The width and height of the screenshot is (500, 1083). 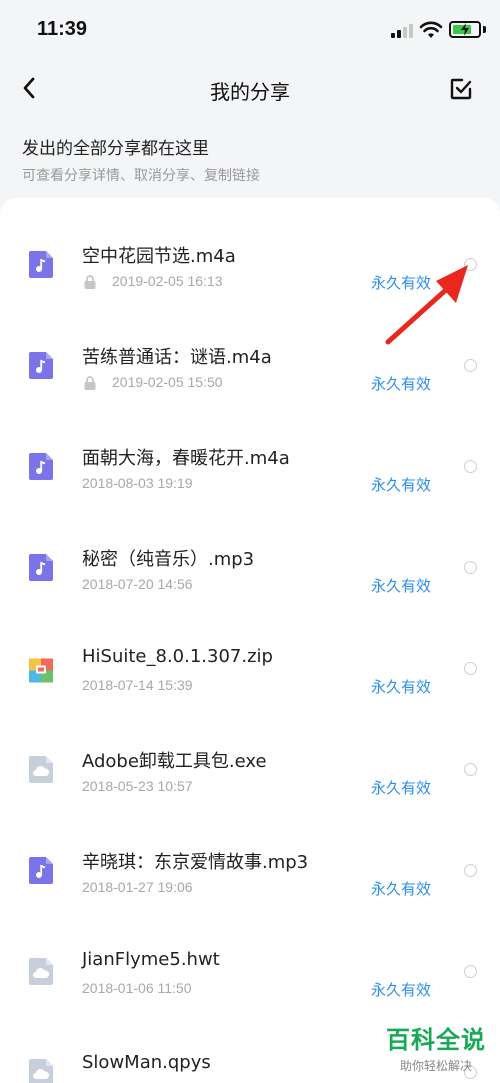 What do you see at coordinates (250, 577) in the screenshot?
I see `list-item: 秘密（纯音乐）.mp3 2018-07-20 14:56 永久有效` at bounding box center [250, 577].